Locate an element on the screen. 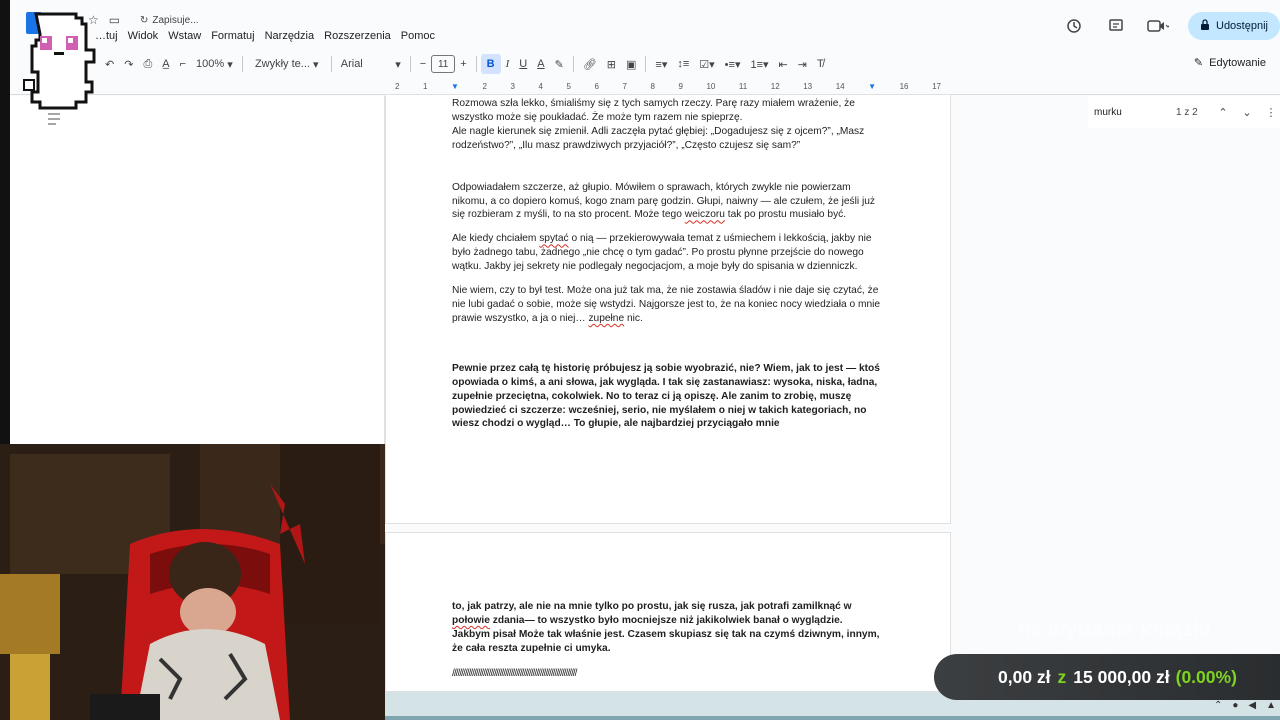 The height and width of the screenshot is (720, 1280). increase-font-icon: + is located at coordinates (463, 64).